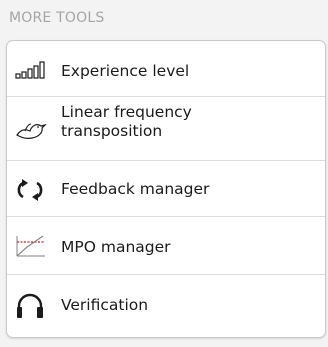 This screenshot has height=347, width=328. Describe the element at coordinates (135, 189) in the screenshot. I see `tool-label-feedback-manager: Feedback manager` at that location.